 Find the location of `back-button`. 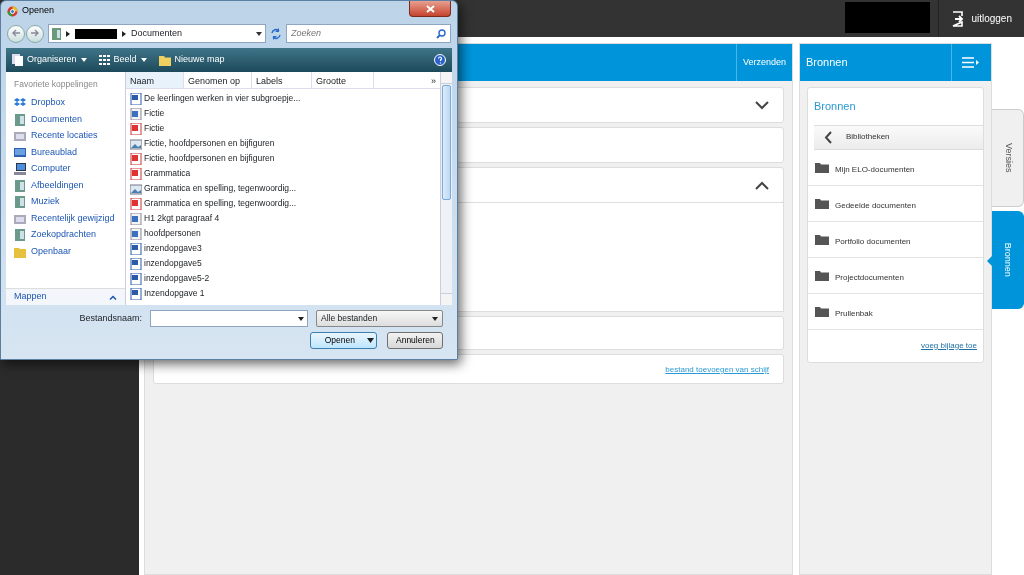

back-button is located at coordinates (16, 33).